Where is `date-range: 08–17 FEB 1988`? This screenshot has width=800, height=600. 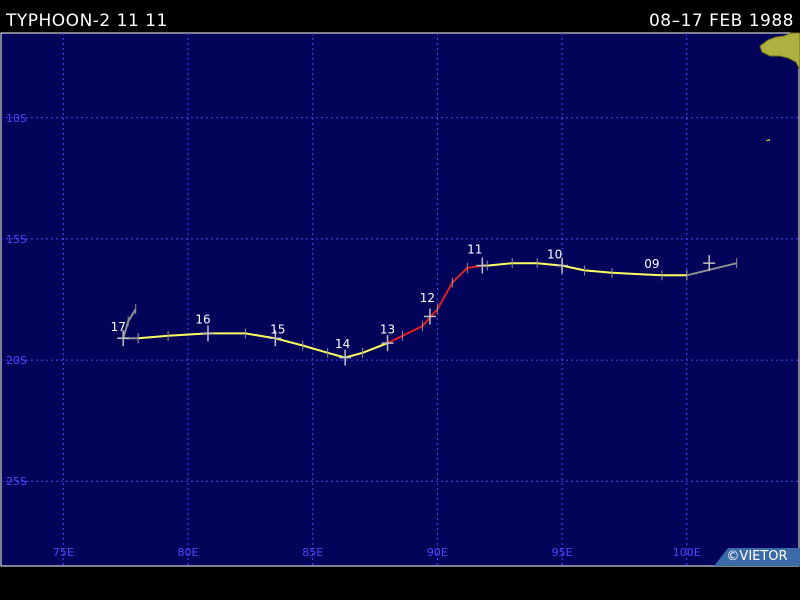 date-range: 08–17 FEB 1988 is located at coordinates (721, 21).